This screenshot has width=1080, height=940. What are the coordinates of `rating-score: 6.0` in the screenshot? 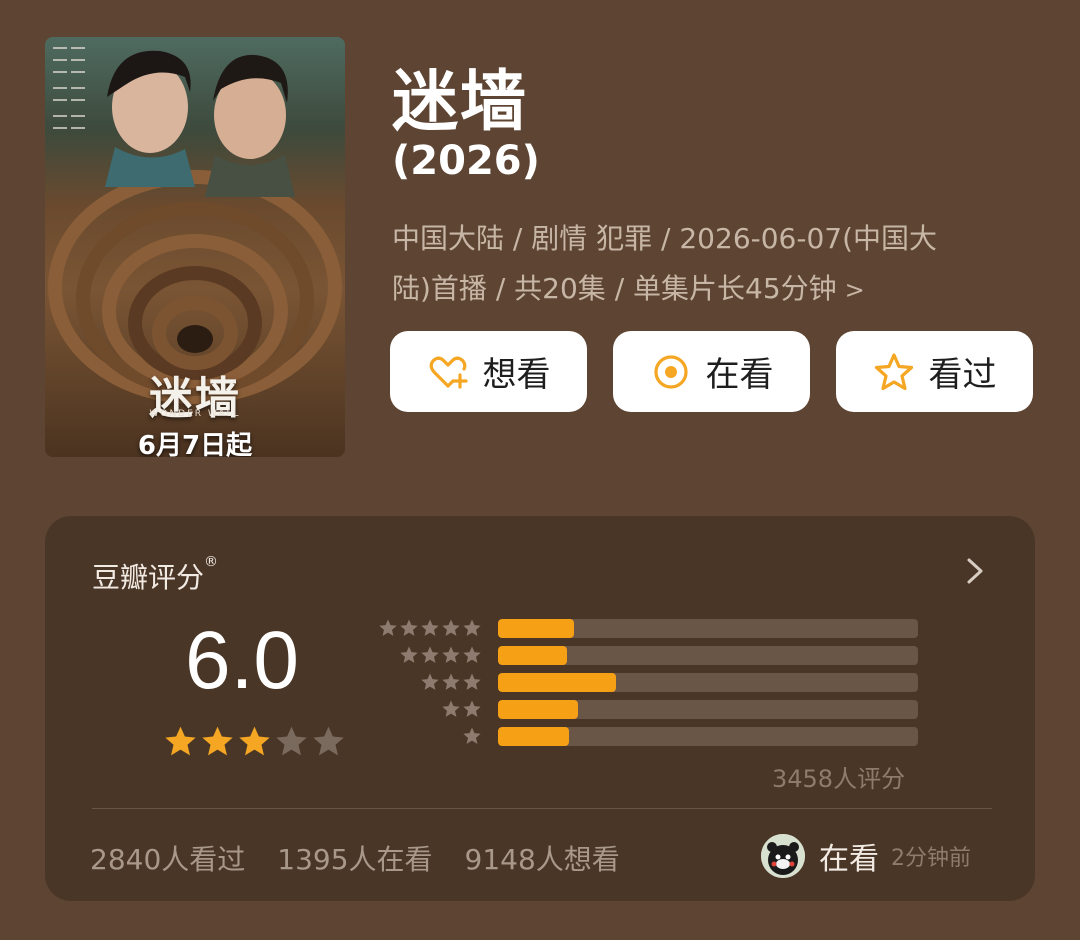 It's located at (242, 660).